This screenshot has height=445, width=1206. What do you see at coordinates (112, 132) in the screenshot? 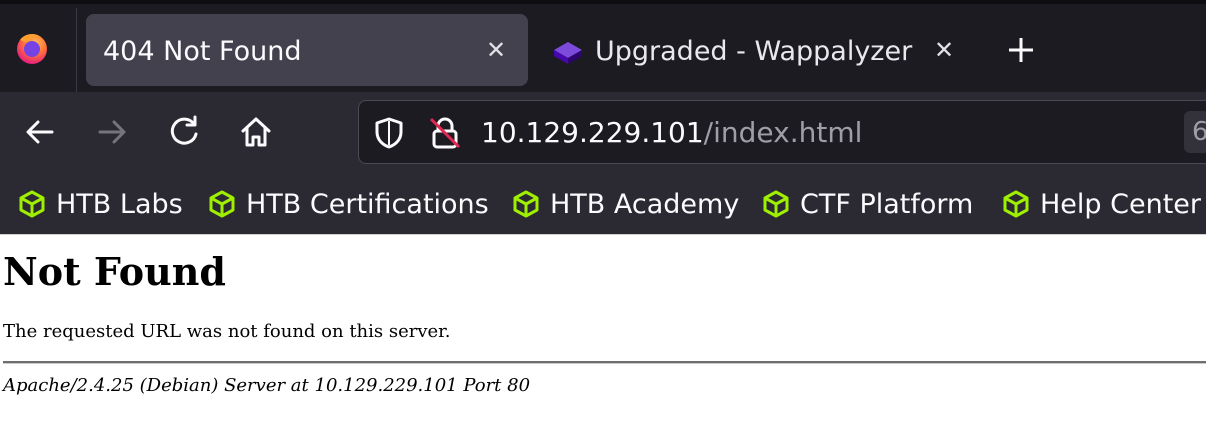
I see `forward-button` at bounding box center [112, 132].